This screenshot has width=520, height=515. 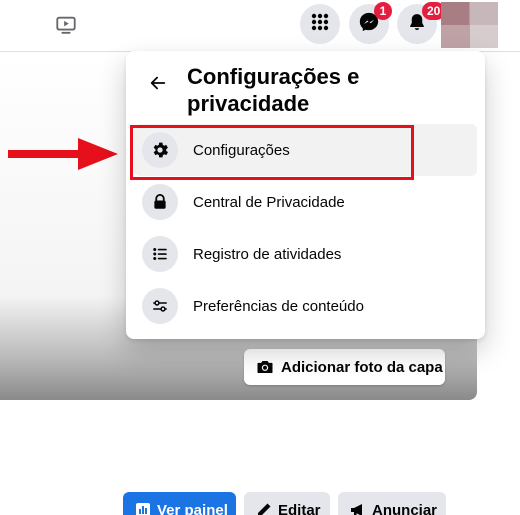 What do you see at coordinates (272, 152) in the screenshot?
I see `red-highlight-annotation` at bounding box center [272, 152].